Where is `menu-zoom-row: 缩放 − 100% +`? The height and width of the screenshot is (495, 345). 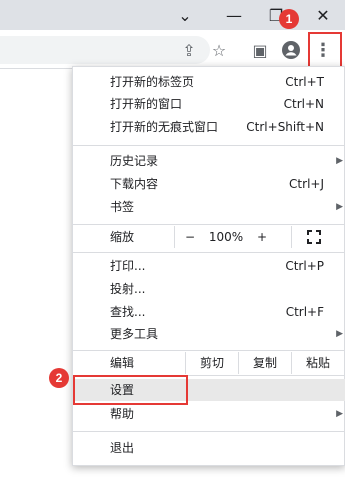 menu-zoom-row: 缩放 − 100% + is located at coordinates (209, 237).